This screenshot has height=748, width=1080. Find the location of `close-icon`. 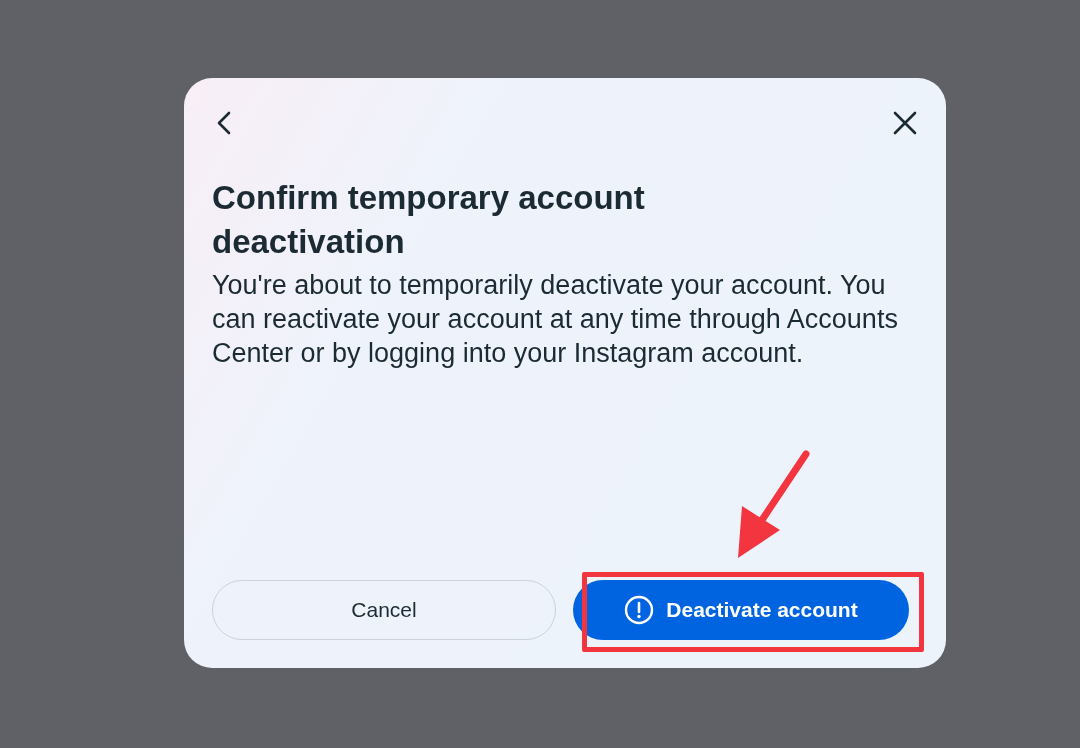

close-icon is located at coordinates (905, 123).